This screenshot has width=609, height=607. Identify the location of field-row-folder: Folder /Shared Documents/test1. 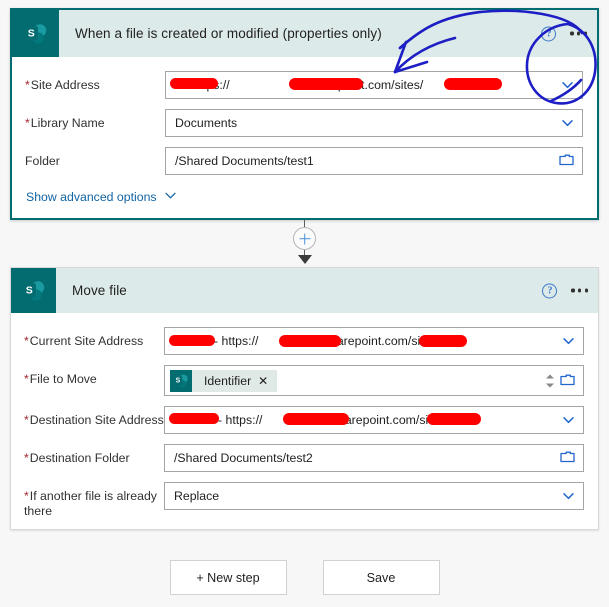
(304, 161).